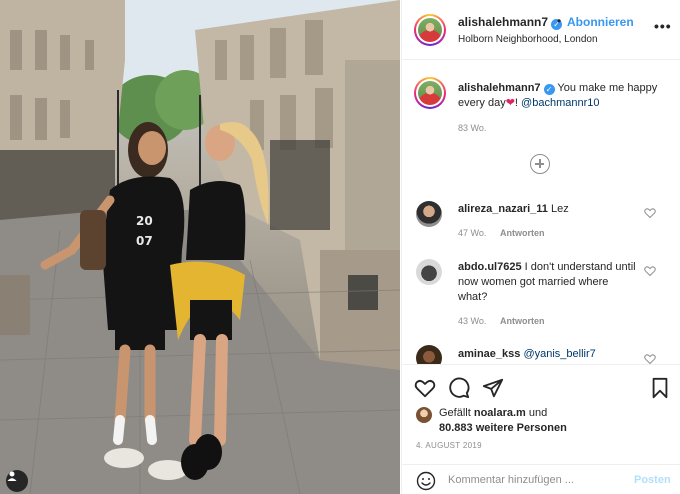  What do you see at coordinates (660, 388) in the screenshot?
I see `save-bookmark-icon` at bounding box center [660, 388].